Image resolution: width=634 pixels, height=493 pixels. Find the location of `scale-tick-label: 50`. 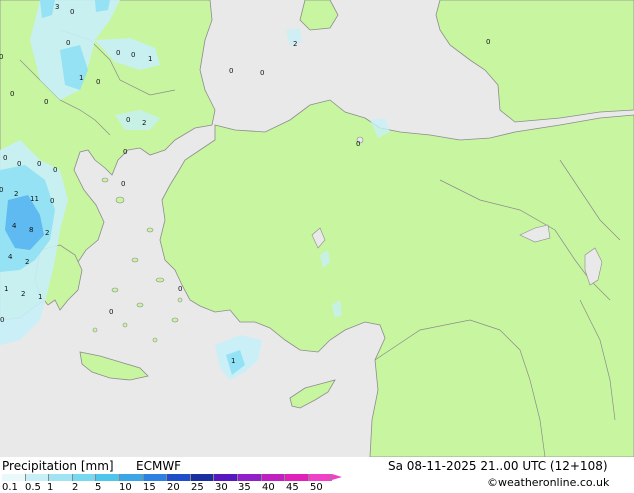

scale-tick-label: 50 is located at coordinates (316, 487).